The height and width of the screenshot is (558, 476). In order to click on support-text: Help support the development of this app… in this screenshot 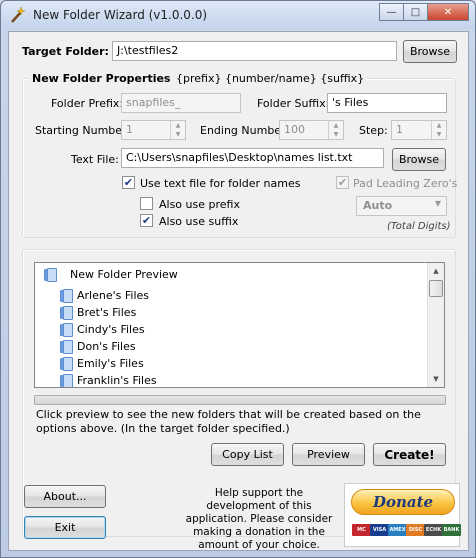, I will do `click(259, 519)`.